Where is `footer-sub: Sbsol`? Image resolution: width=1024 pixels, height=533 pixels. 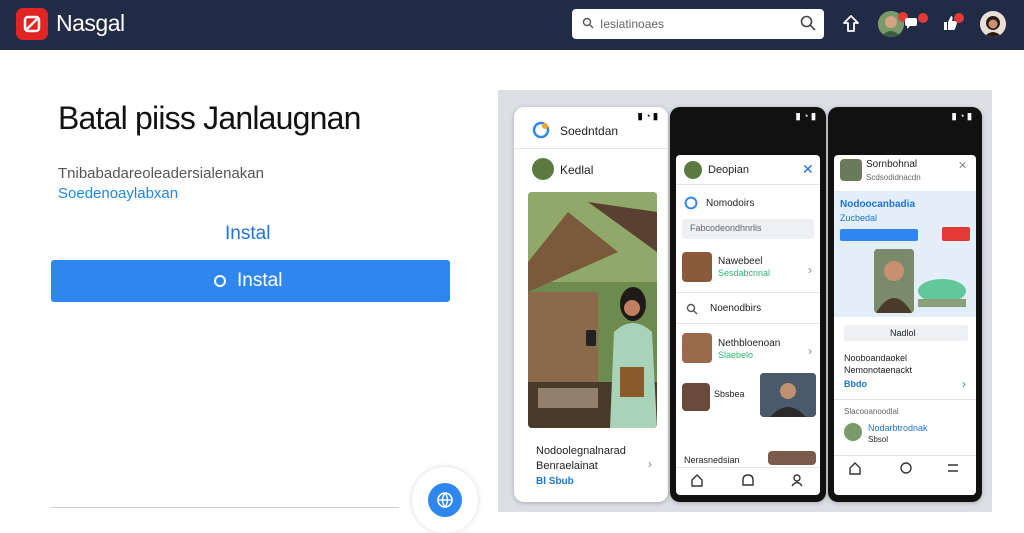 footer-sub: Sbsol is located at coordinates (878, 439).